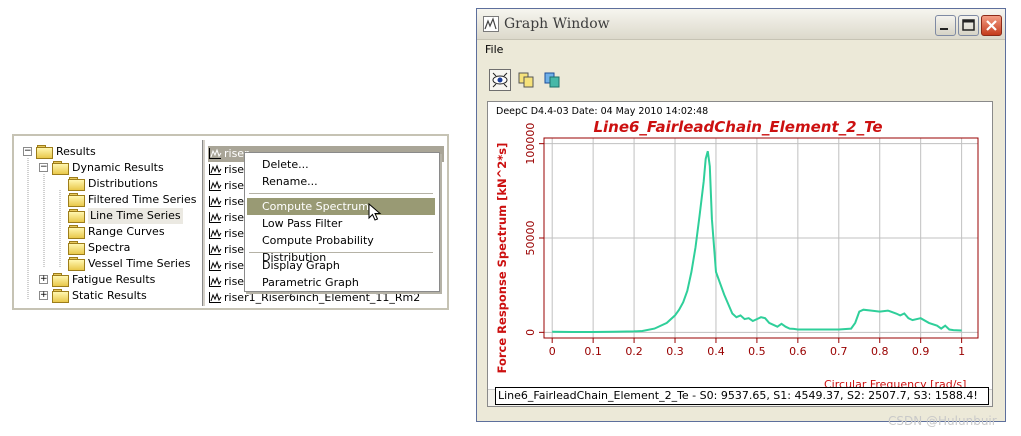 The width and height of the screenshot is (1021, 436). Describe the element at coordinates (502, 258) in the screenshot. I see `y-axis-label: Force Response Spectrum [kN^2*s]` at that location.